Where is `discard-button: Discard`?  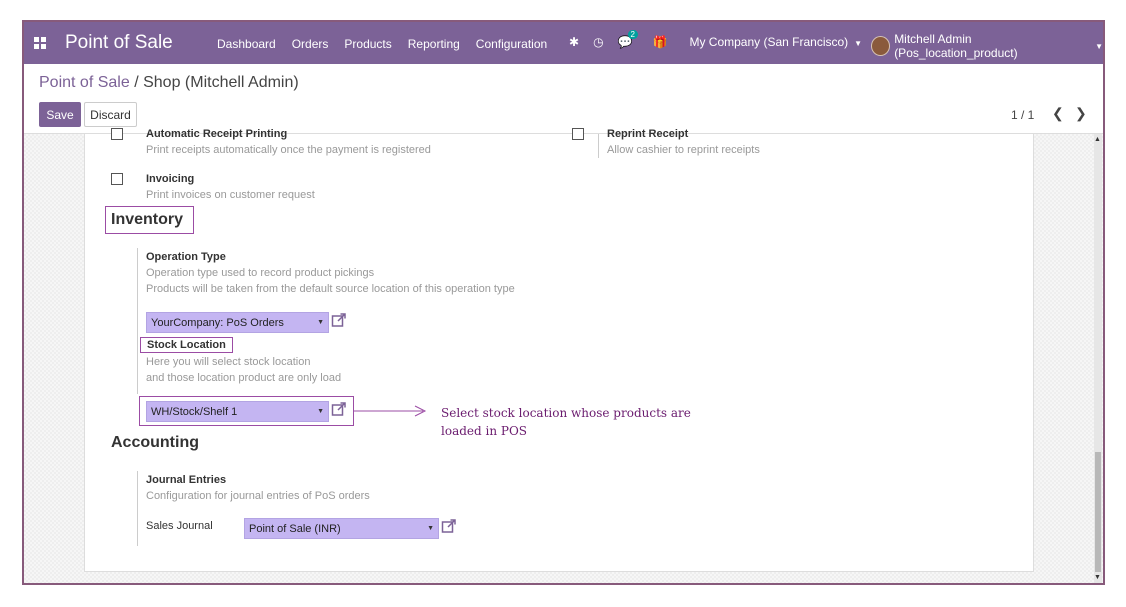
discard-button: Discard is located at coordinates (110, 114).